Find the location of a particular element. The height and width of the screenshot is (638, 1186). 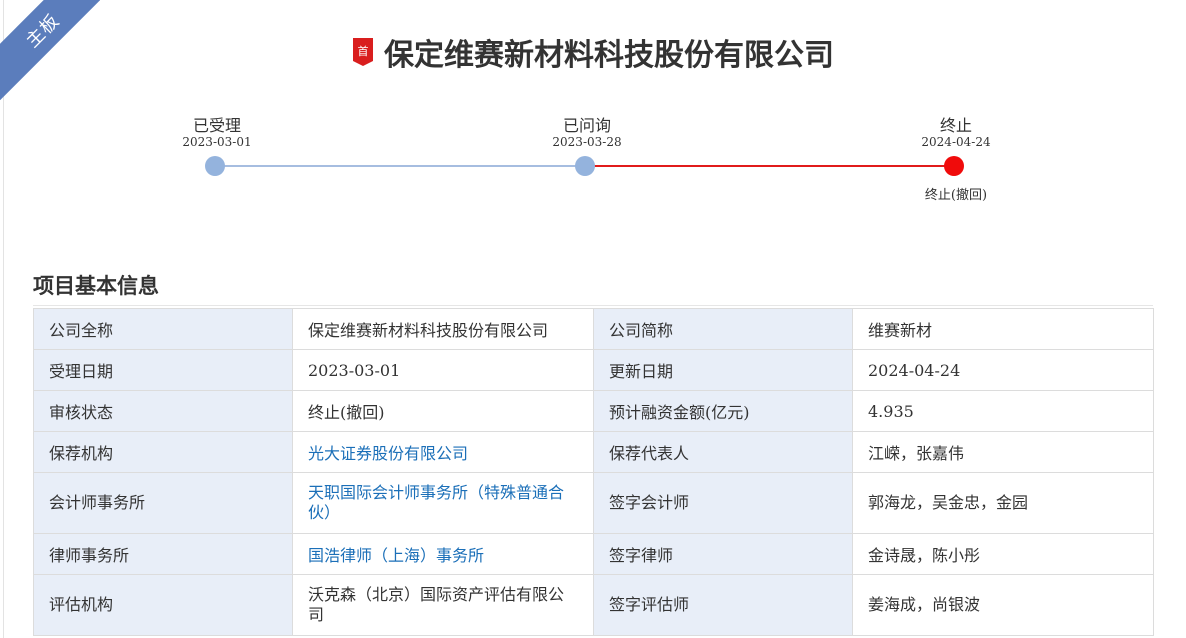

info-value: 4.935 is located at coordinates (1003, 411).